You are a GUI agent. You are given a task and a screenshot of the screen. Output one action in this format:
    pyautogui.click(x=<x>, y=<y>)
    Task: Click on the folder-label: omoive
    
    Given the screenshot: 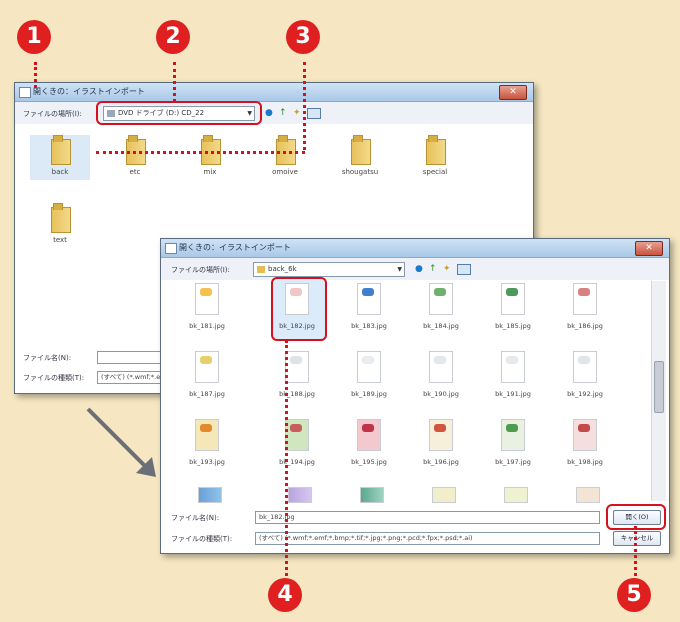 What is the action you would take?
    pyautogui.click(x=285, y=172)
    